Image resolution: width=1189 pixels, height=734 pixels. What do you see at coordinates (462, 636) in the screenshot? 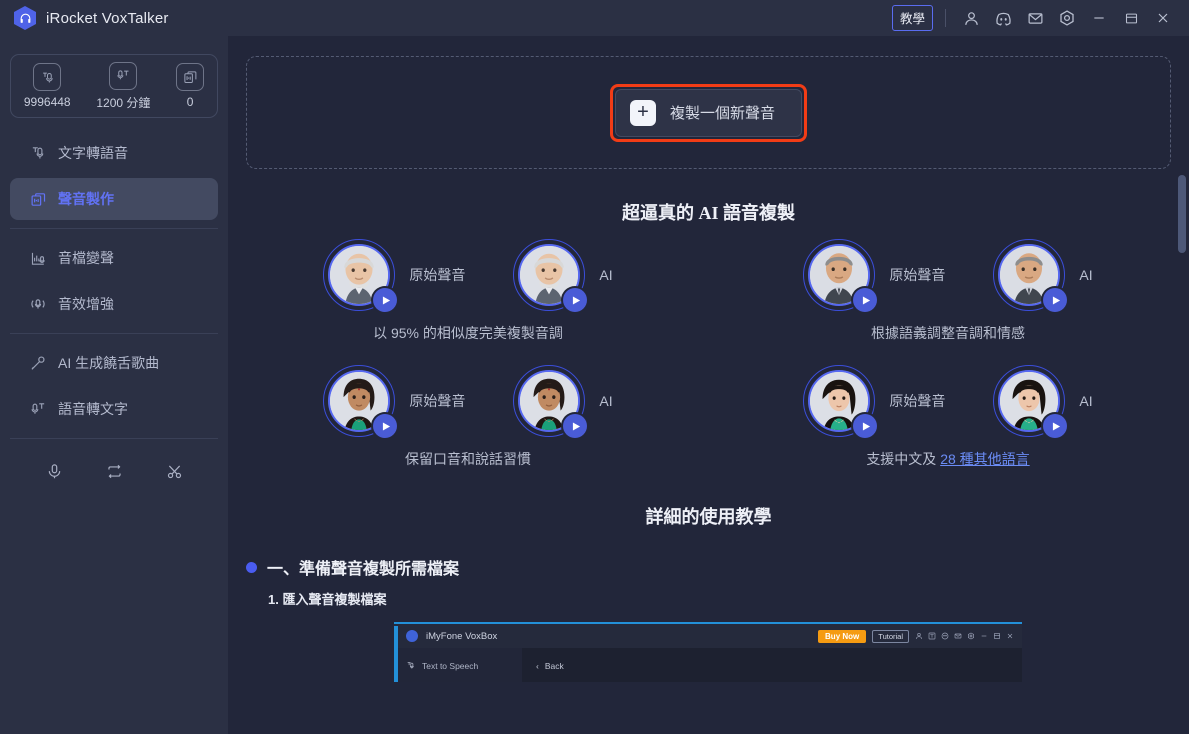
I see `screenshot-app-name: iMyFone VoxBox` at bounding box center [462, 636].